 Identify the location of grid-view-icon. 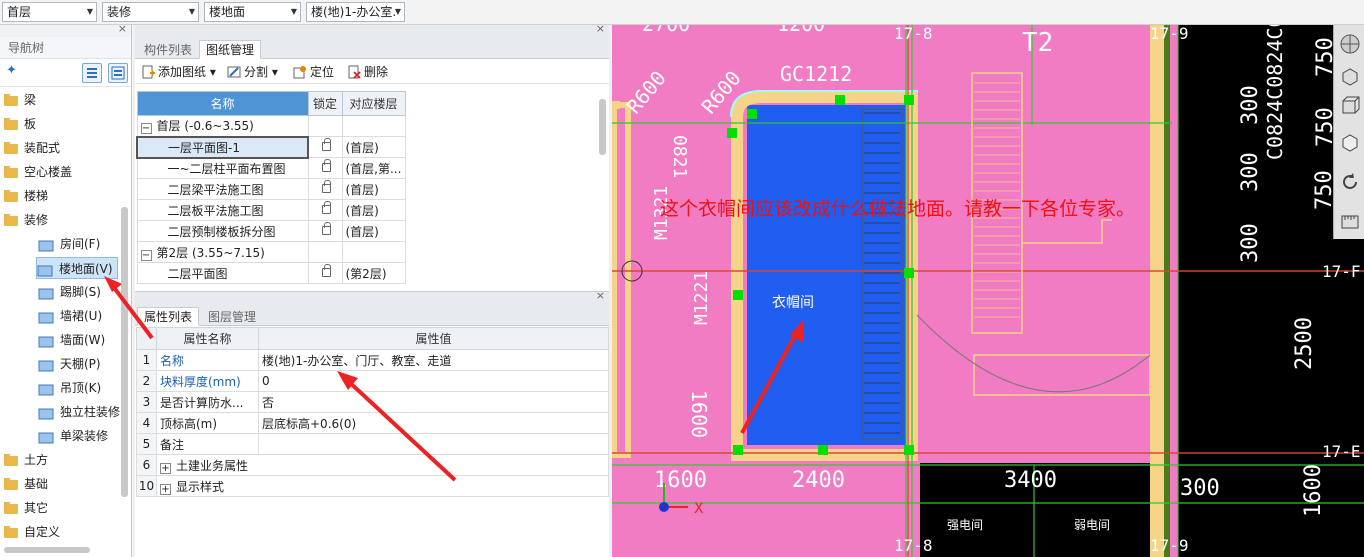
(118, 73).